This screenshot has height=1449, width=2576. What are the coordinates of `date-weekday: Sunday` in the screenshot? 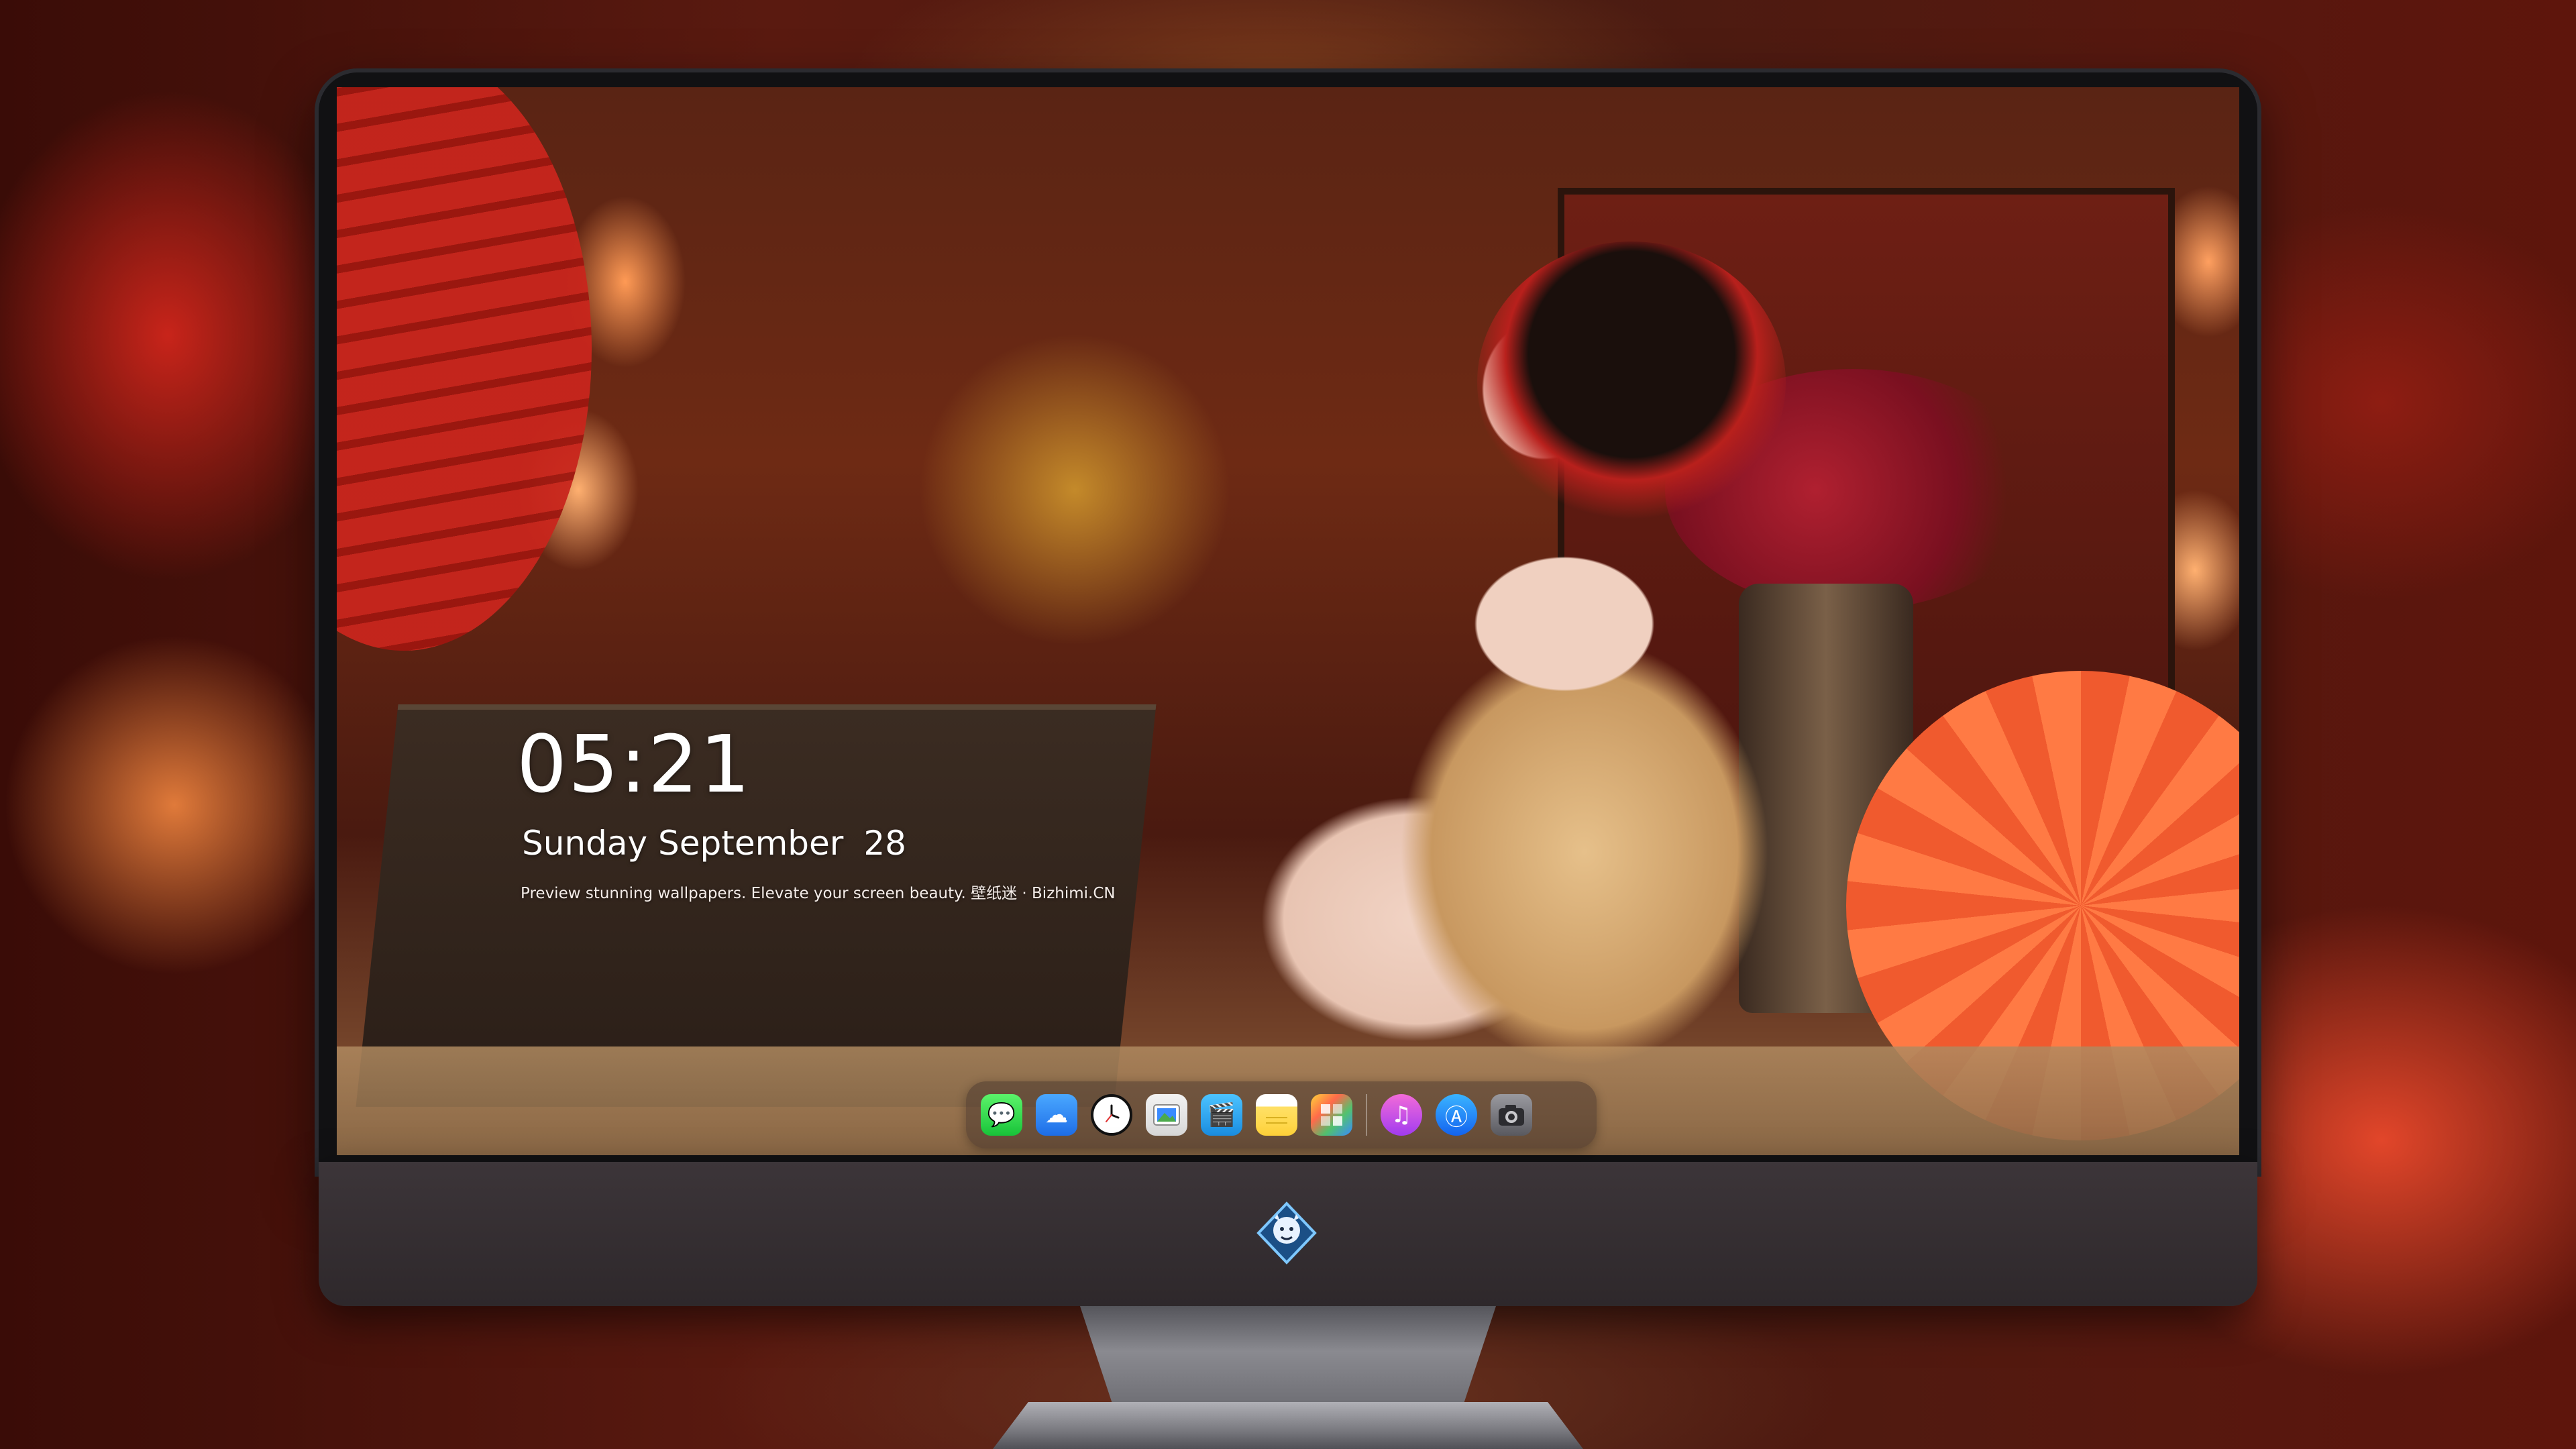 It's located at (585, 843).